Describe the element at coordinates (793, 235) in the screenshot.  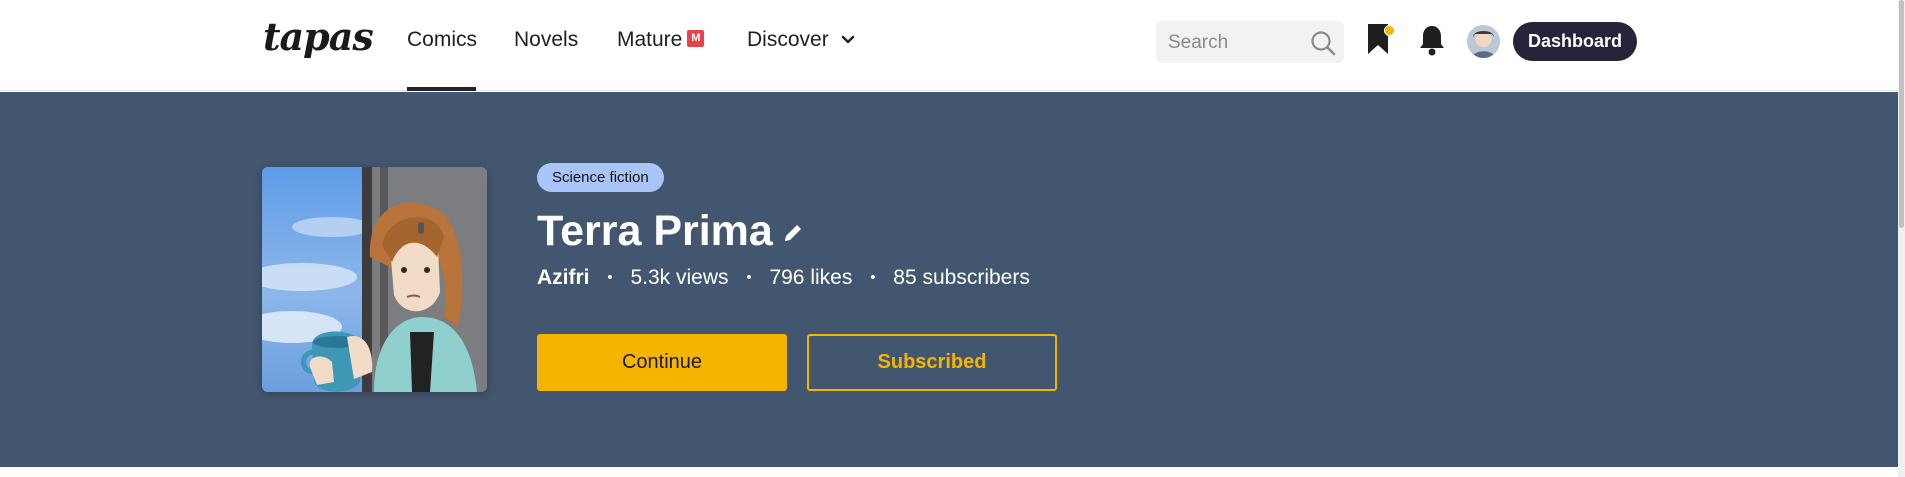
I see `edit-icon` at that location.